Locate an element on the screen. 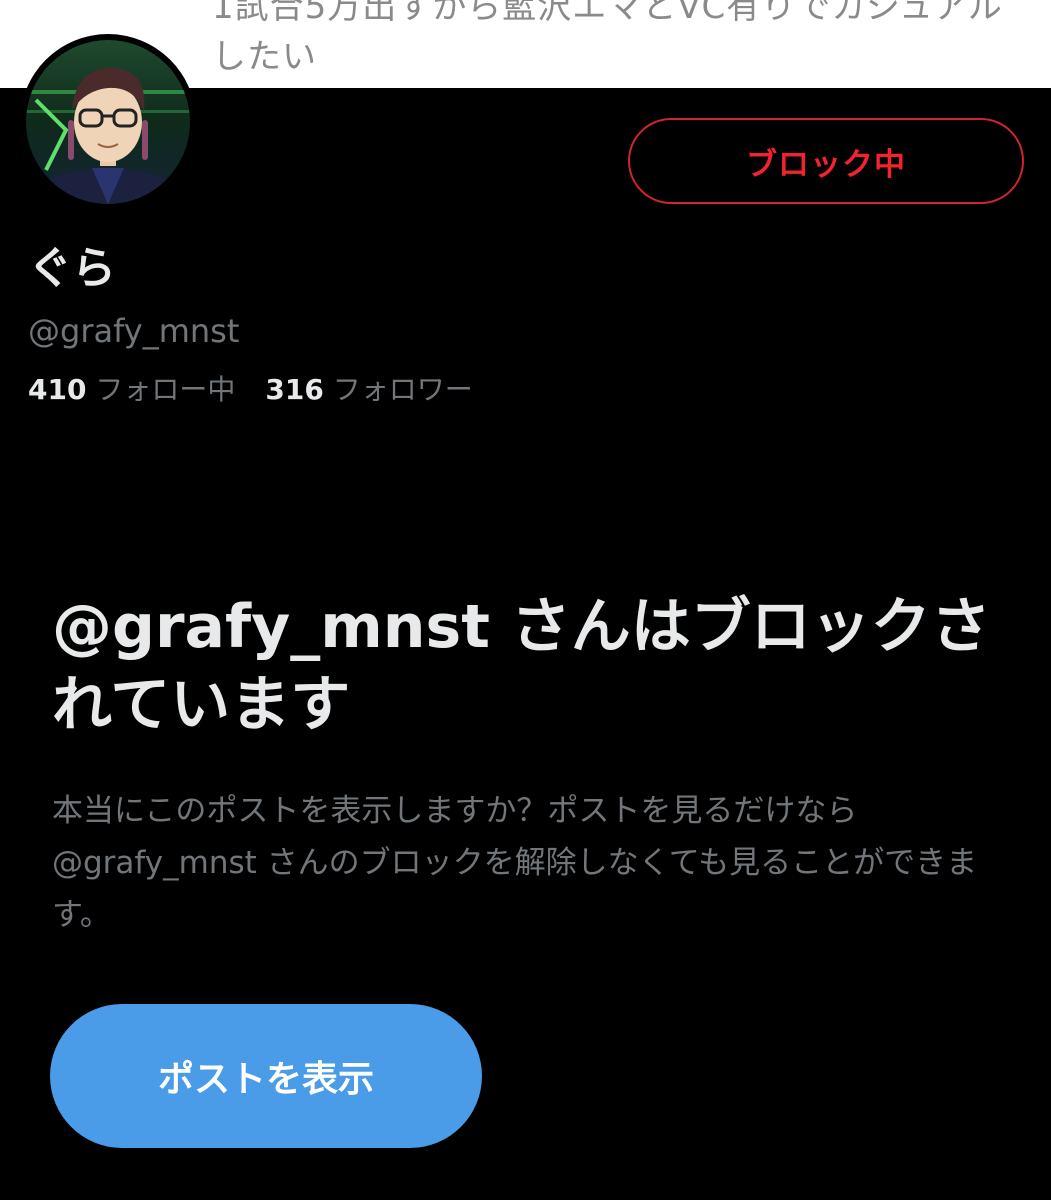  following-link: 410 フォロー中 is located at coordinates (131, 389).